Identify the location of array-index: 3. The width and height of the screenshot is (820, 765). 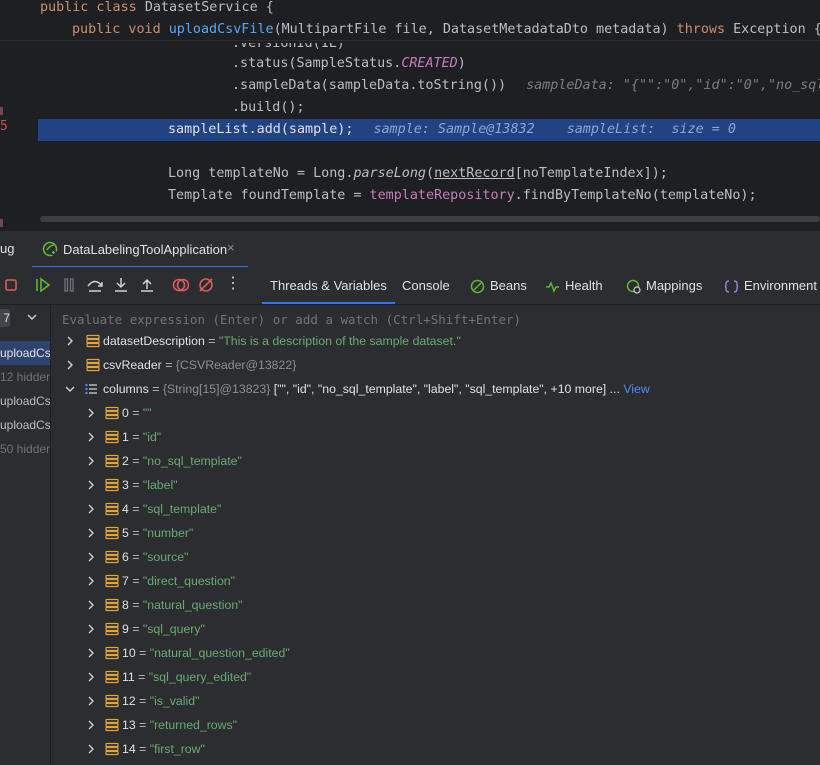
(125, 485).